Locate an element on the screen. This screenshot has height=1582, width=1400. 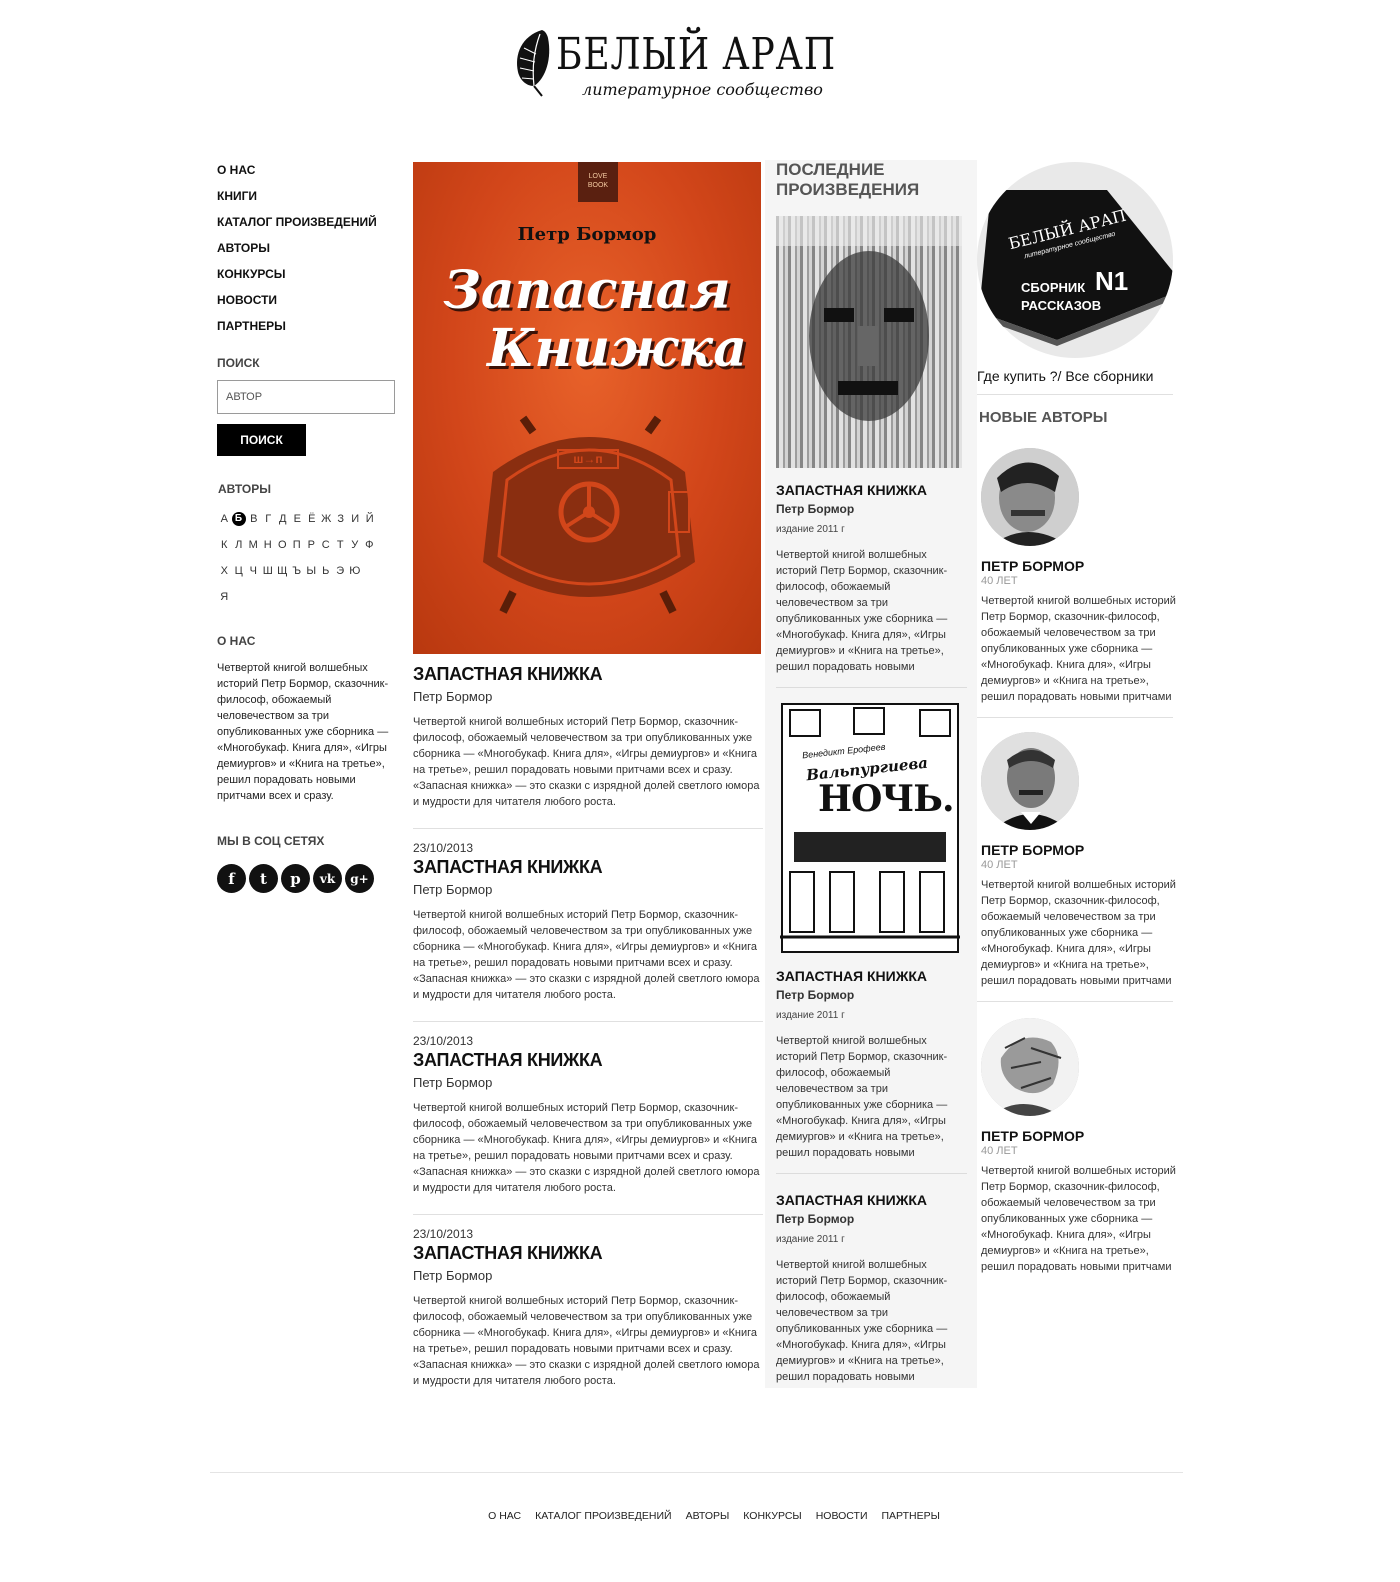
alphabet-letter: Ф is located at coordinates (369, 545).